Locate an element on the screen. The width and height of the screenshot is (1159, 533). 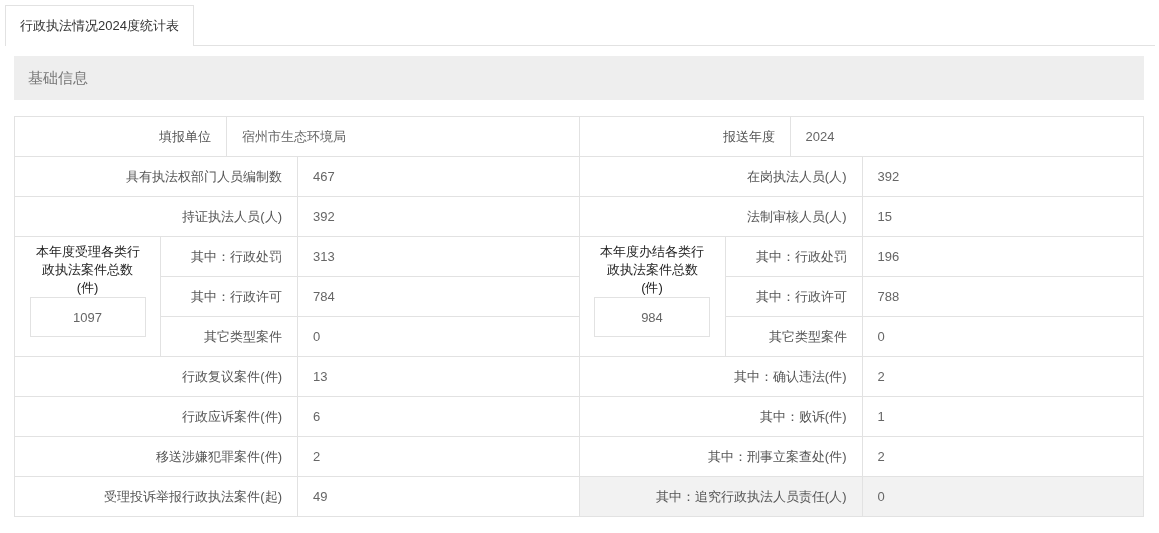
field-value: 15 is located at coordinates (1003, 217).